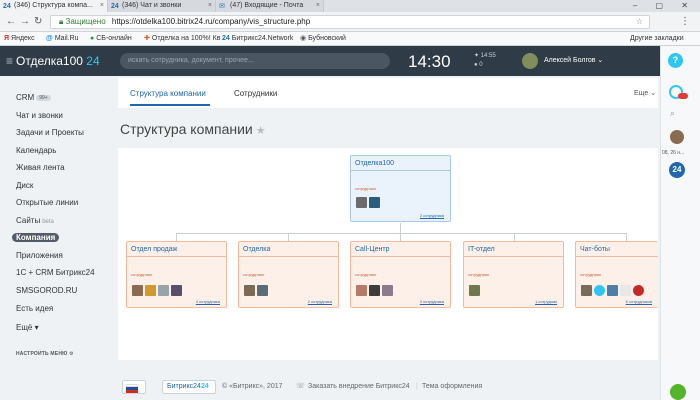  What do you see at coordinates (154, 249) in the screenshot?
I see `department-name: Отдел продаж` at bounding box center [154, 249].